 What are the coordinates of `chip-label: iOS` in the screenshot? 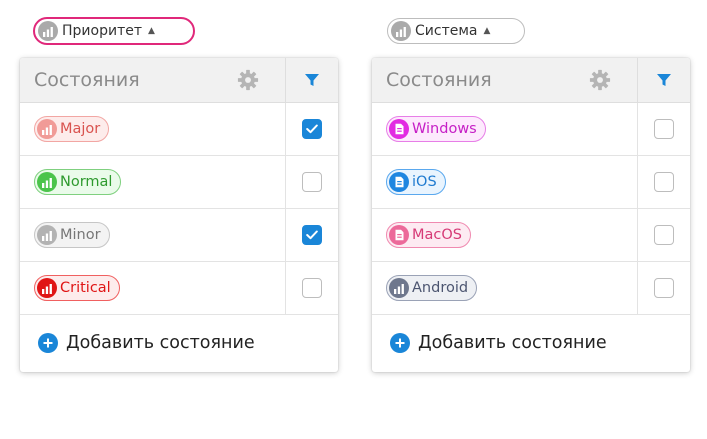 It's located at (424, 182).